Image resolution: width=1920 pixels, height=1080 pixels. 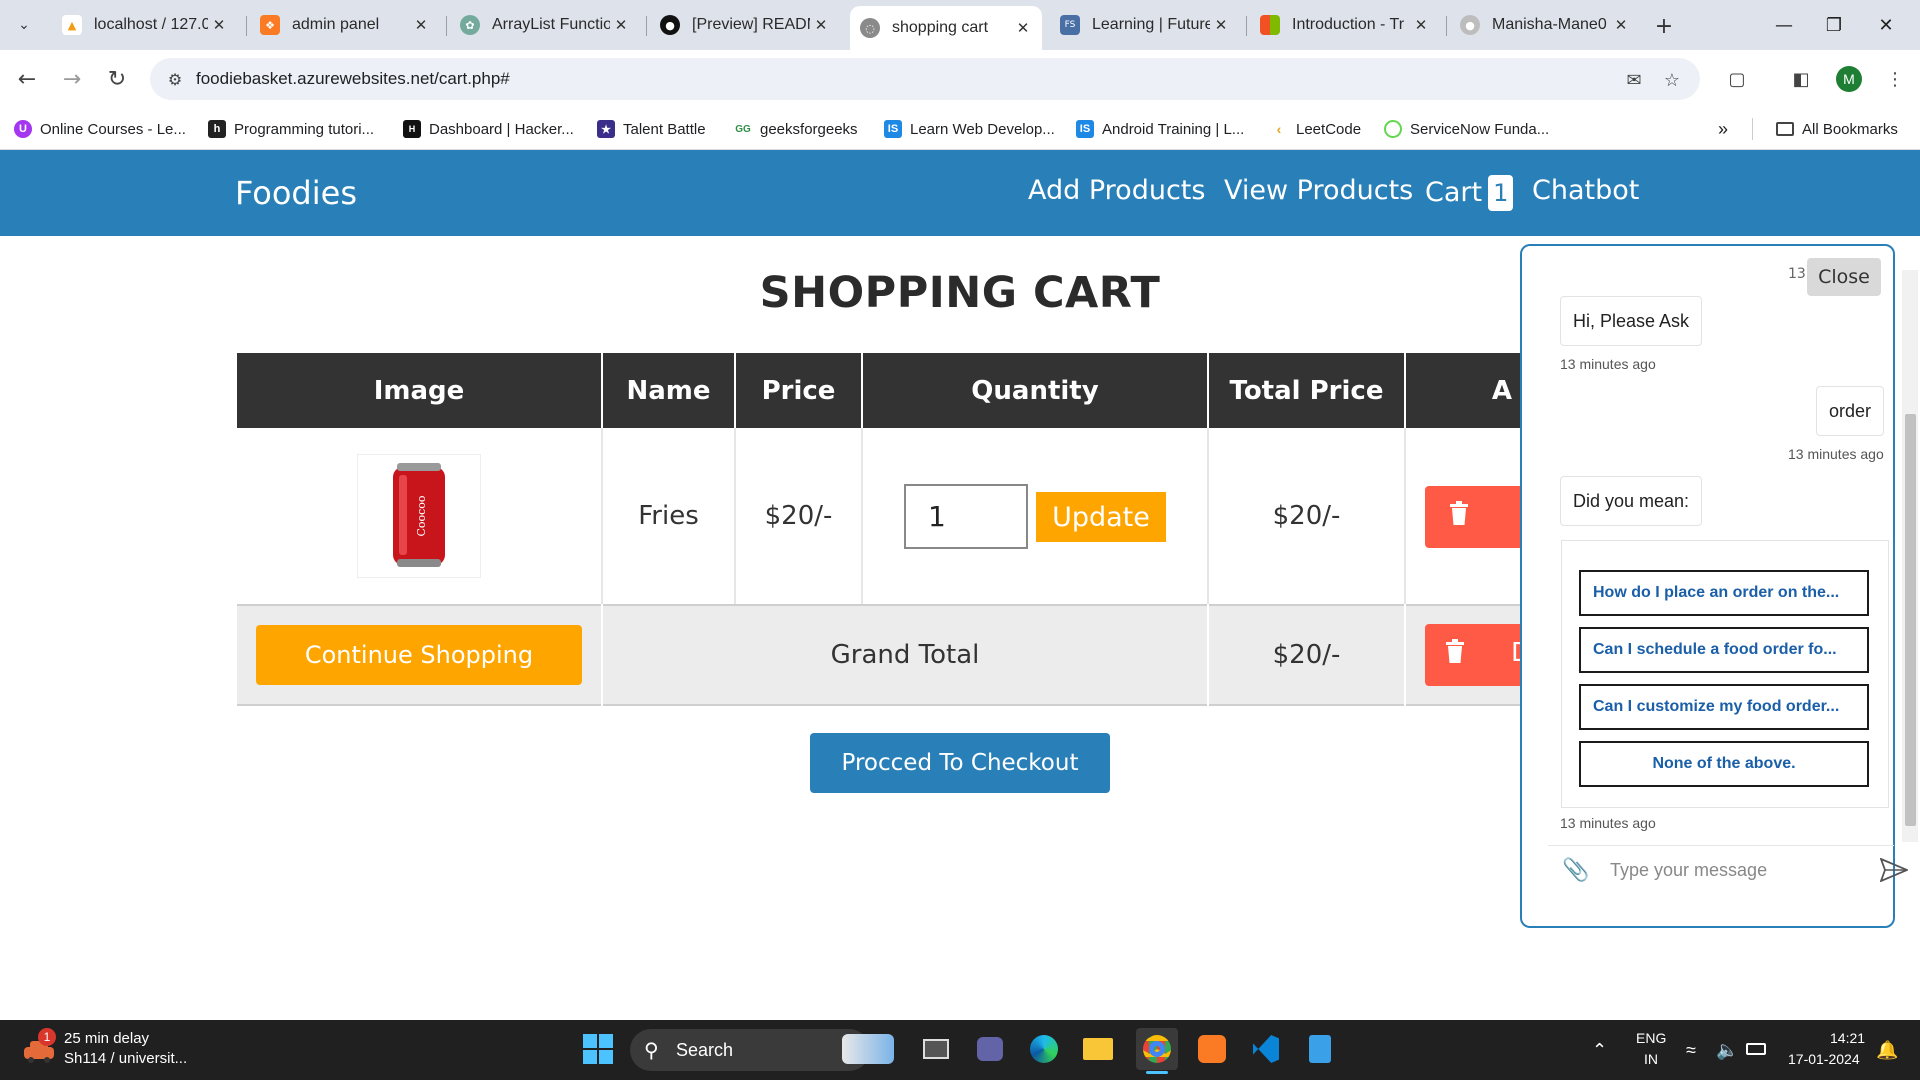 I want to click on bookmark-item: ★ Talent Battle, so click(x=651, y=129).